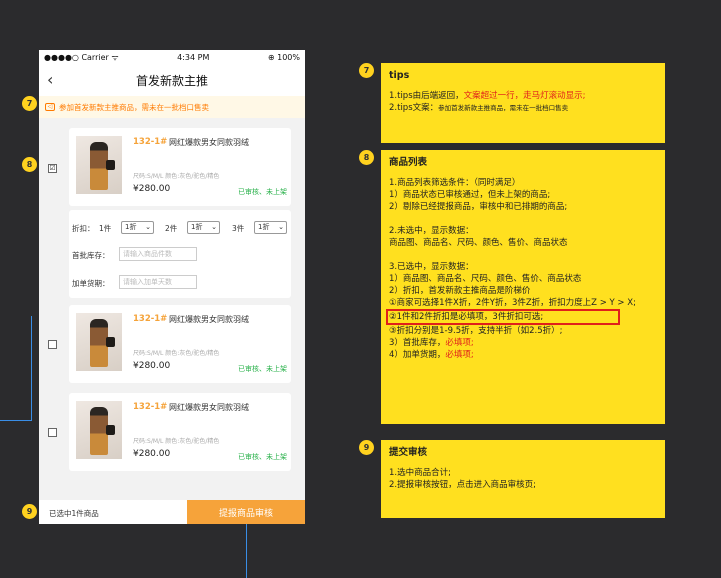  What do you see at coordinates (408, 162) in the screenshot?
I see `note-title: 商品列表` at bounding box center [408, 162].